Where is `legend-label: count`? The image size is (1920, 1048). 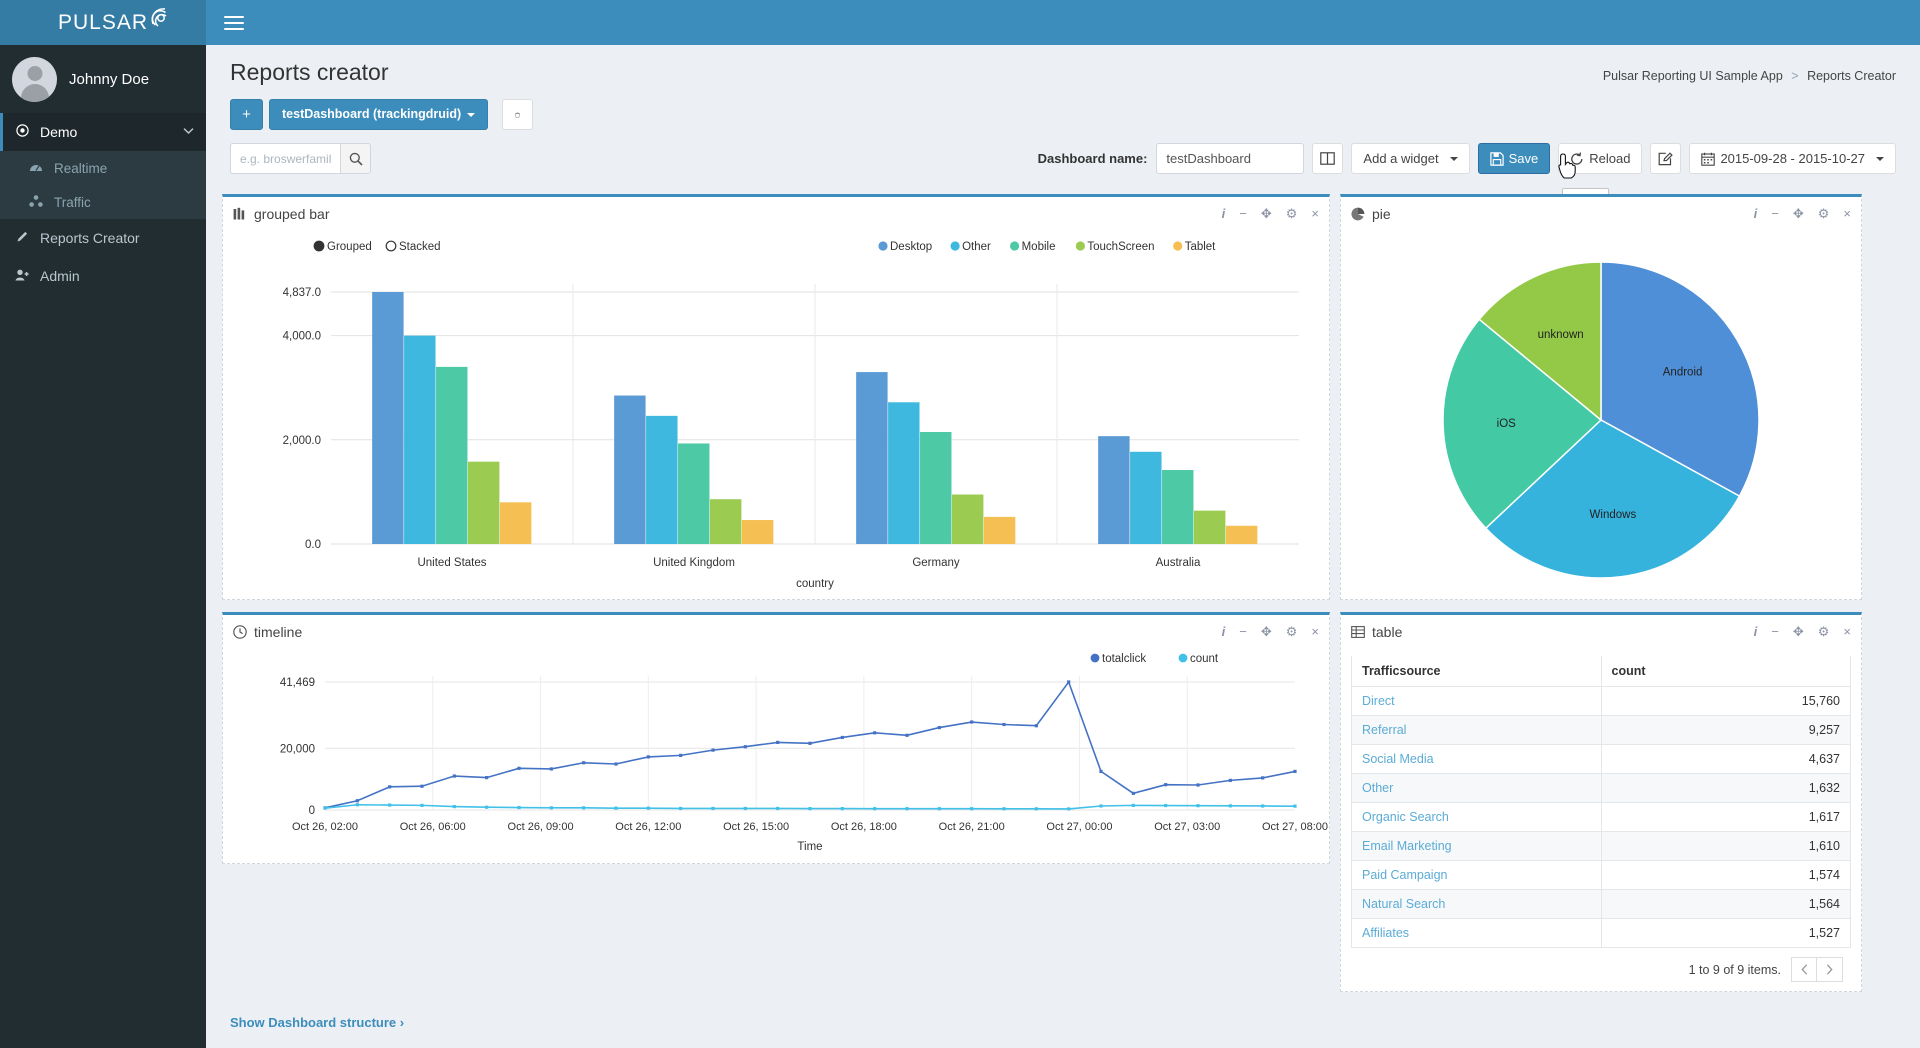 legend-label: count is located at coordinates (1204, 659).